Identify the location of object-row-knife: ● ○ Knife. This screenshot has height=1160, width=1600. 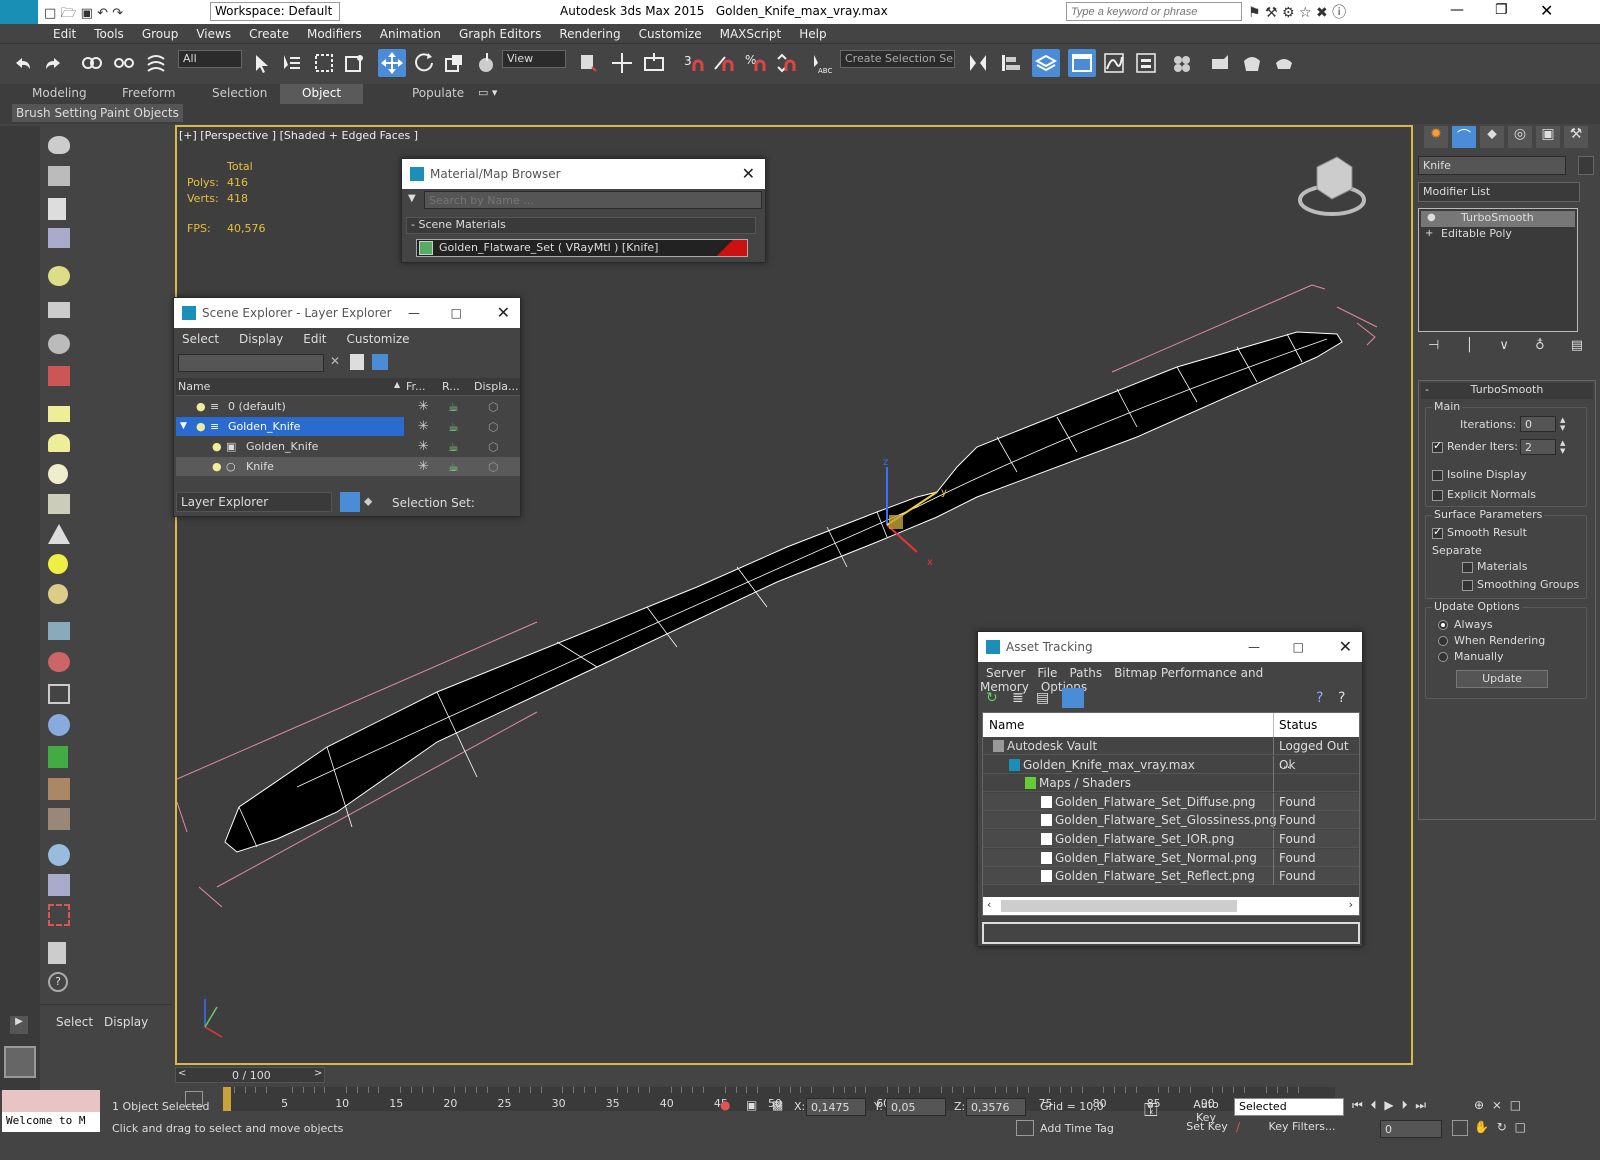
(348, 466).